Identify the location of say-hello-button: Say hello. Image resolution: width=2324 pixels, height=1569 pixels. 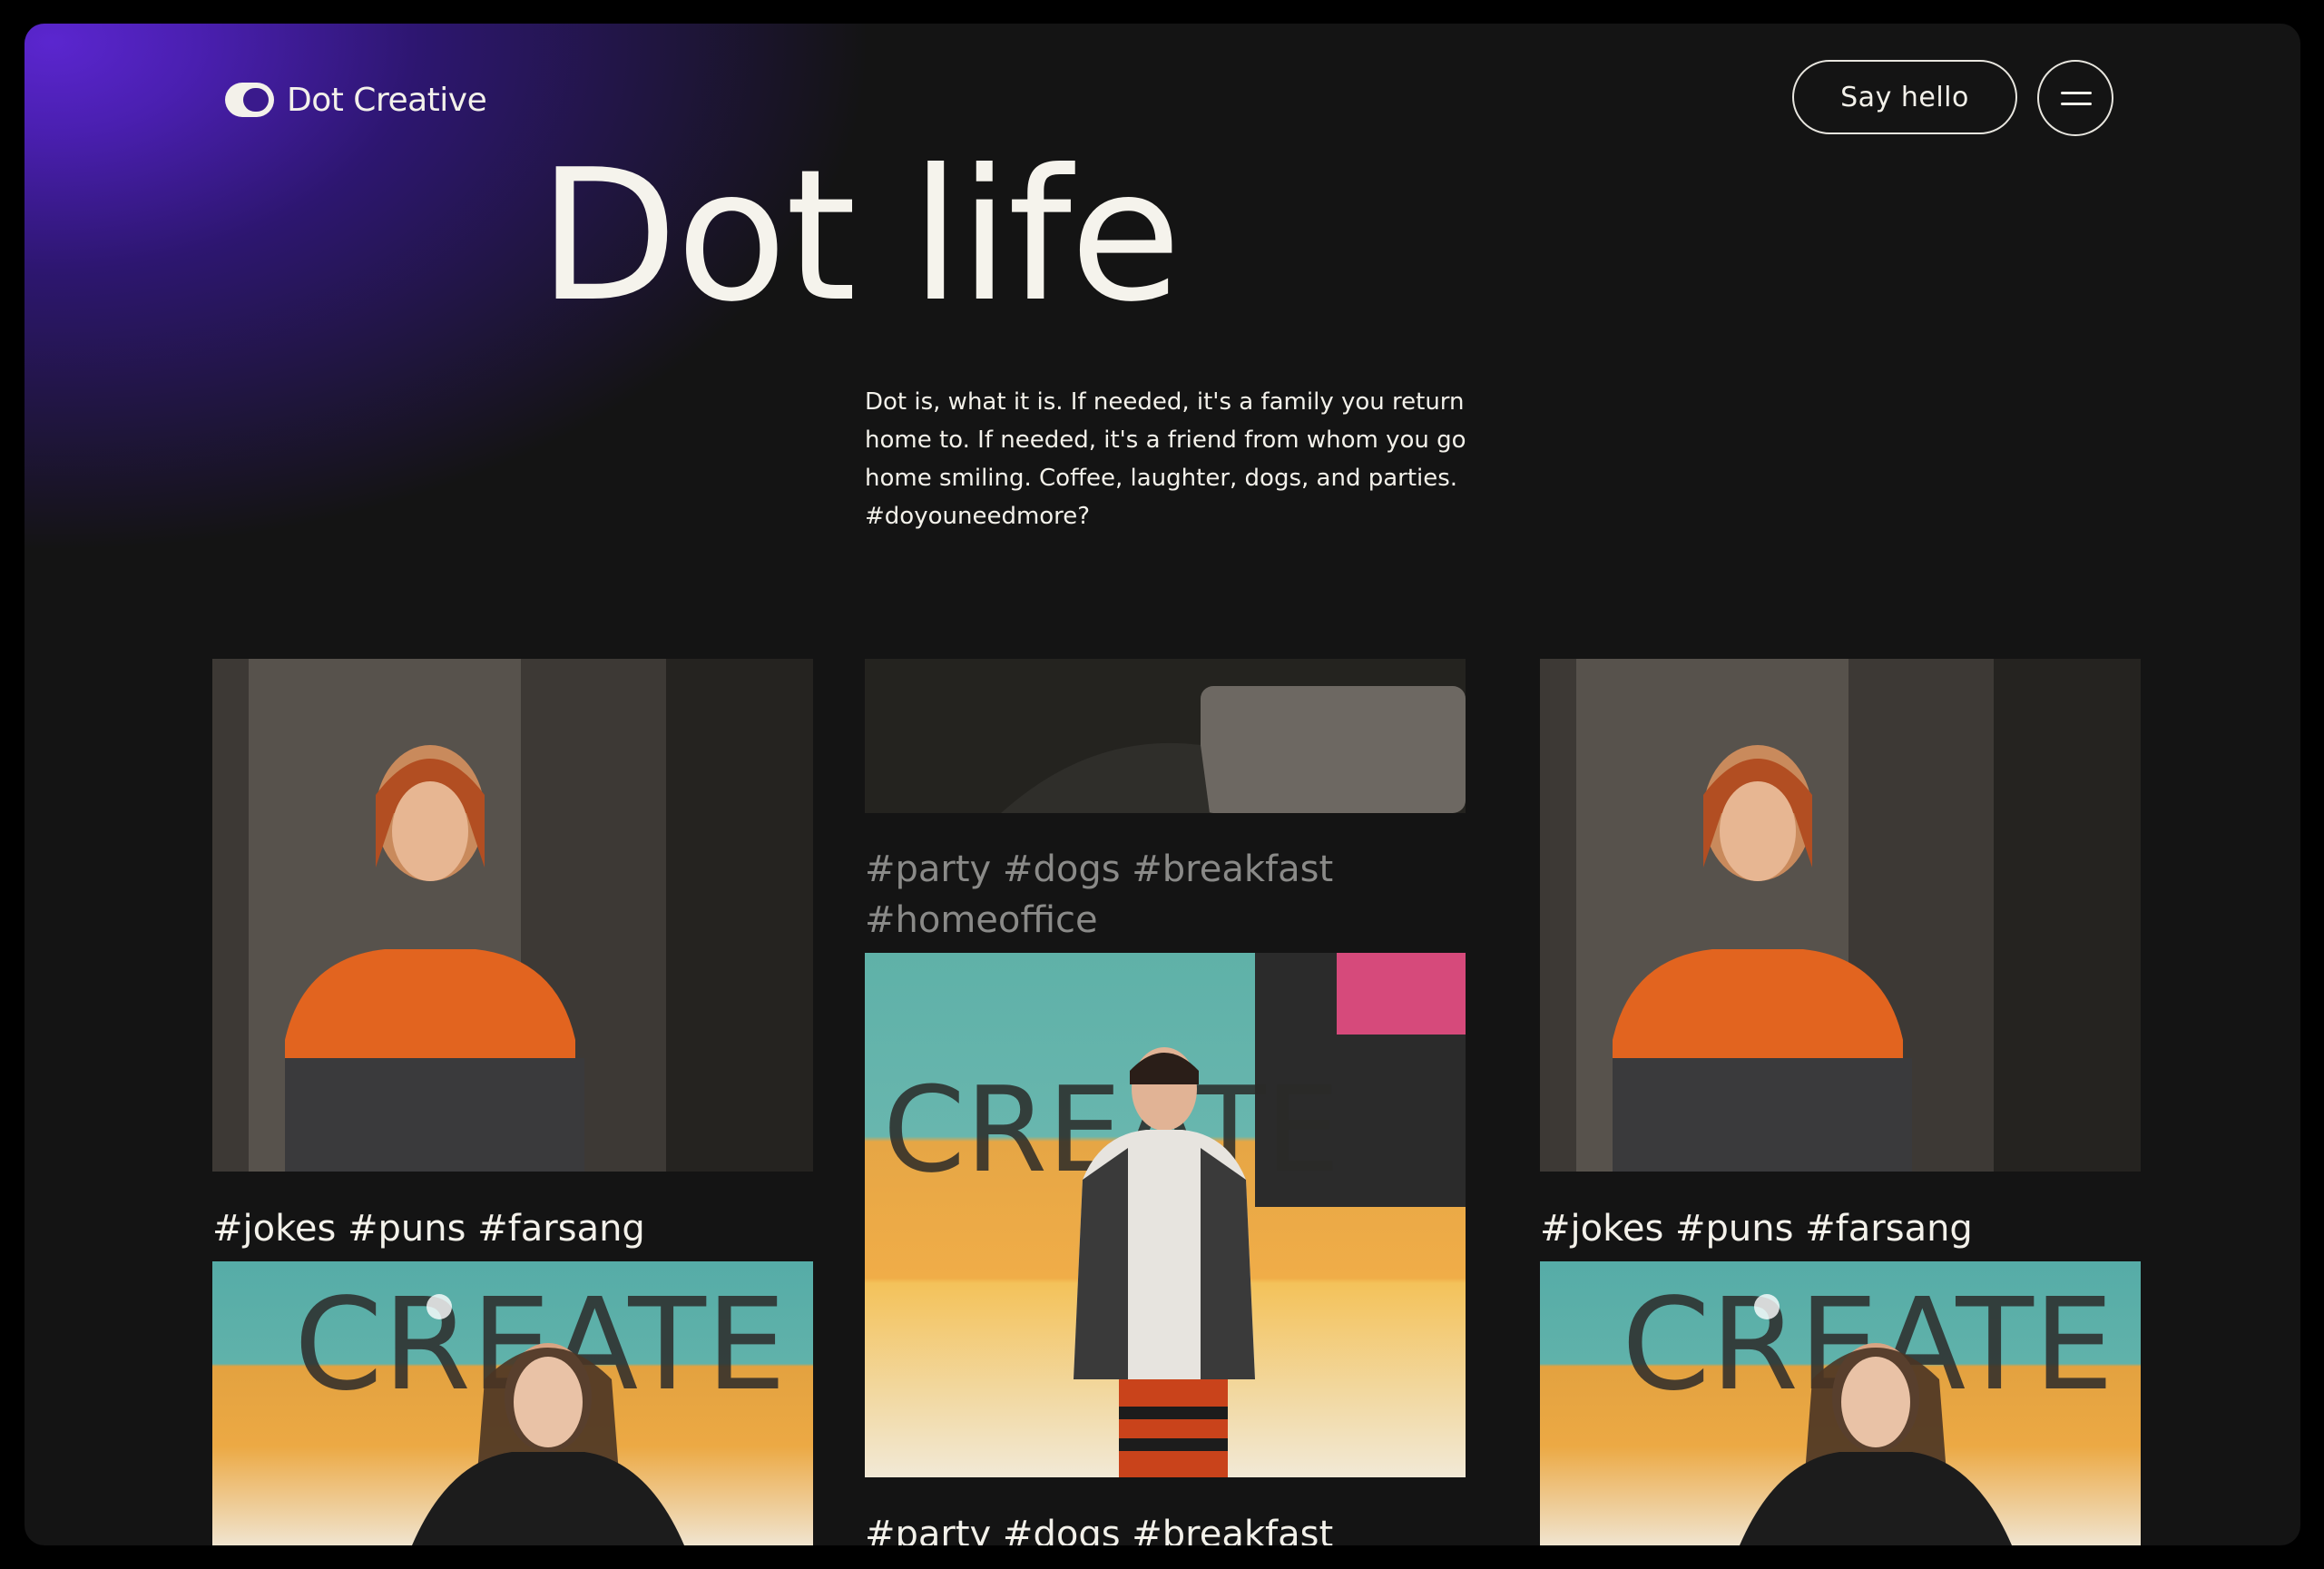
(1904, 97).